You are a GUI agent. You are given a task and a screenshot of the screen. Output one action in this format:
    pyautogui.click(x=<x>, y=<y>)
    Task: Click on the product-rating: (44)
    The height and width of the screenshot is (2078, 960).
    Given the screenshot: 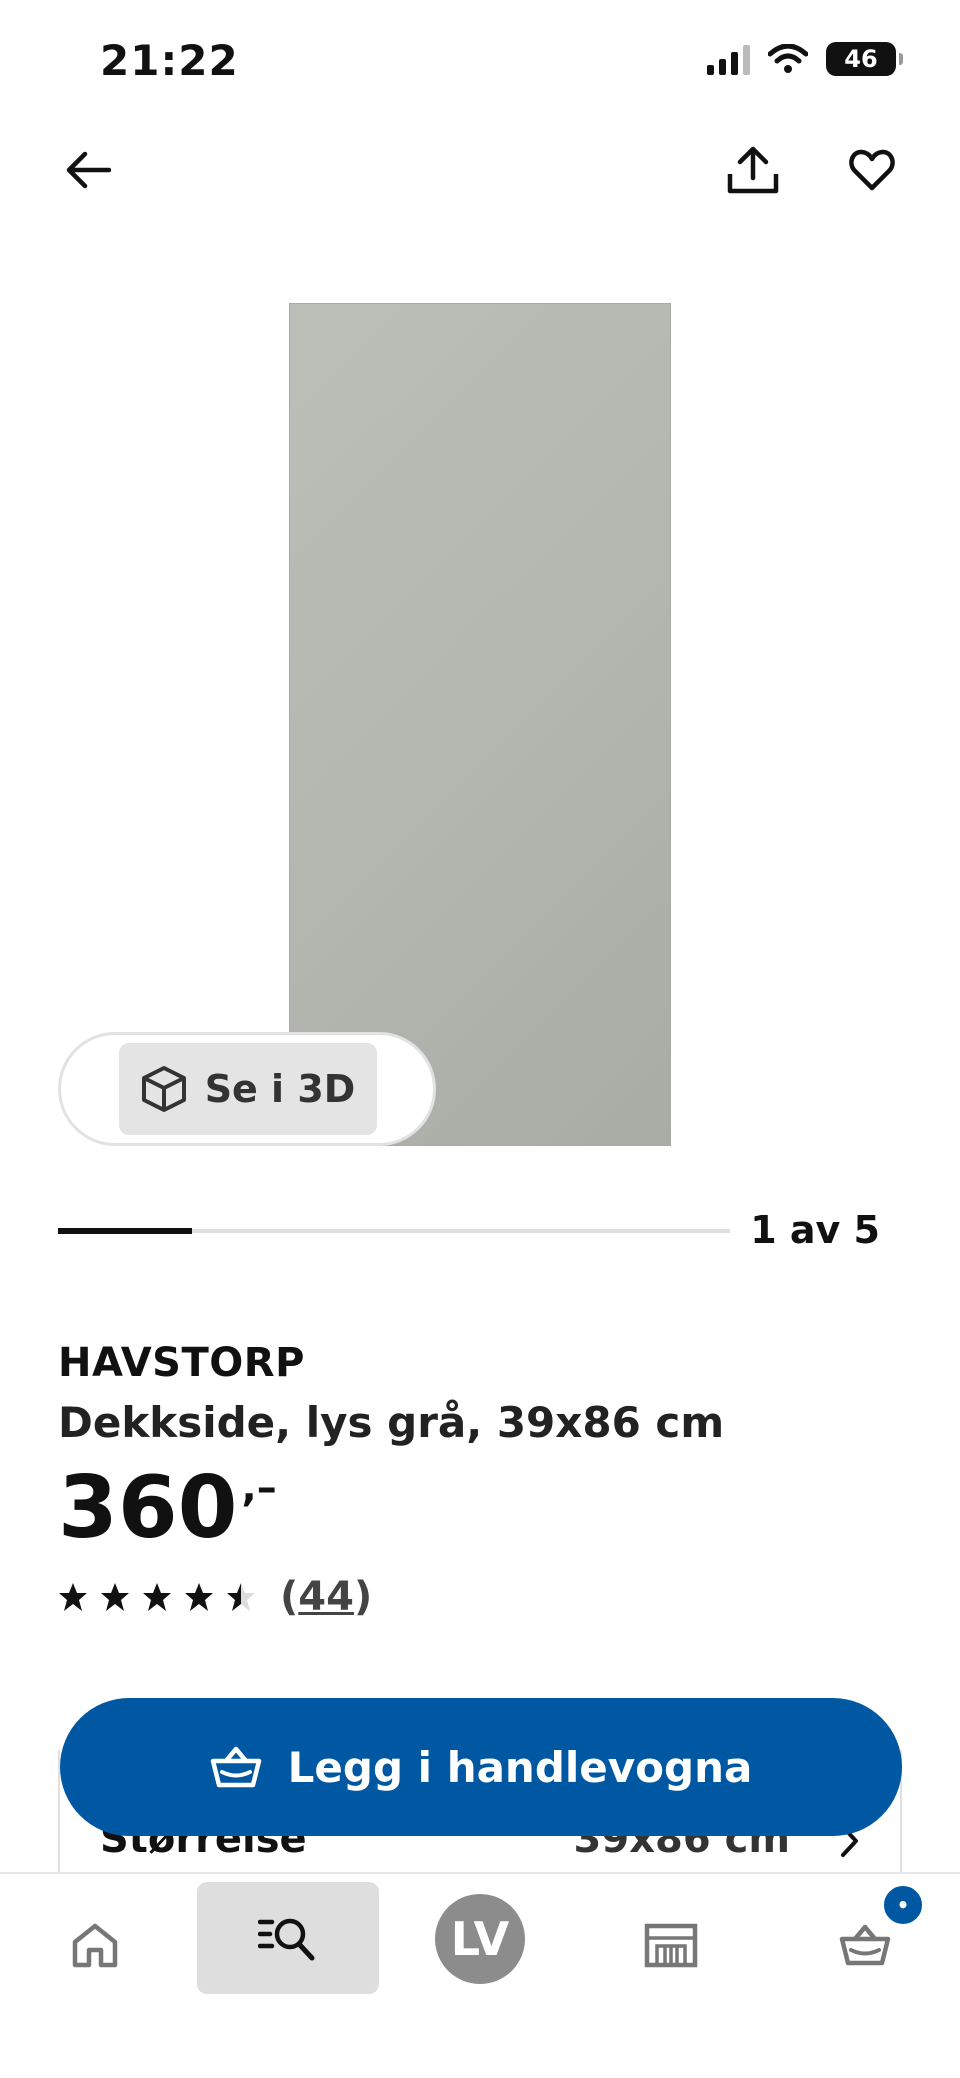 What is the action you would take?
    pyautogui.click(x=215, y=1597)
    